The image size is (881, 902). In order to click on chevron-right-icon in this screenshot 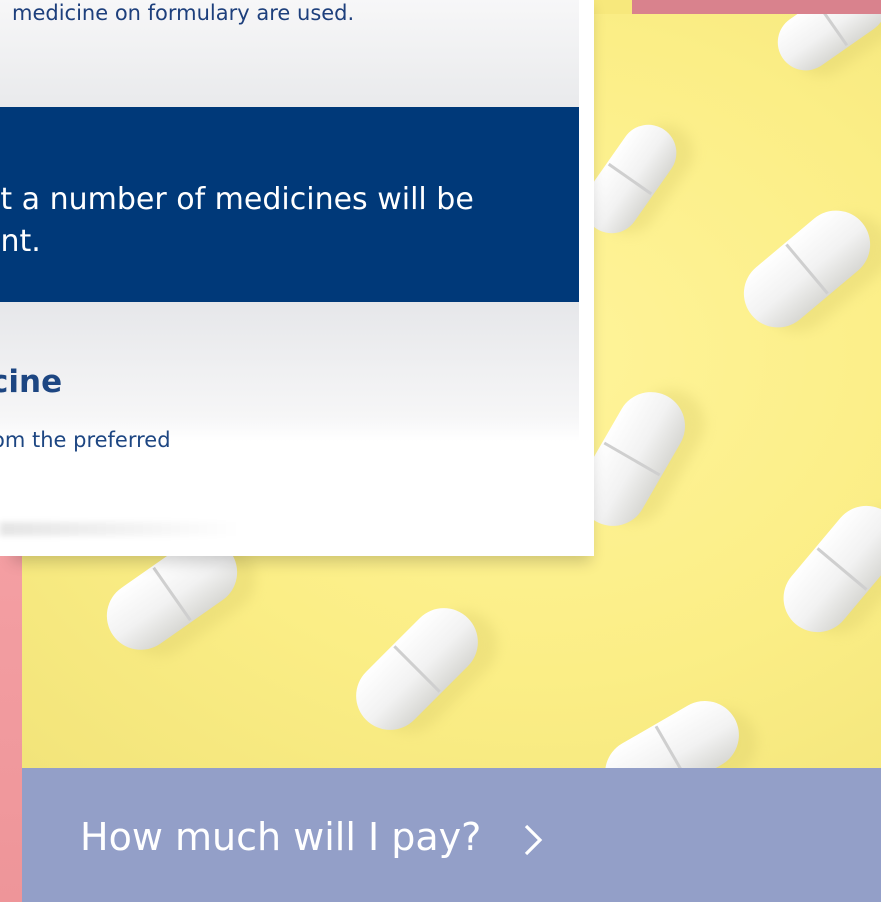, I will do `click(533, 840)`.